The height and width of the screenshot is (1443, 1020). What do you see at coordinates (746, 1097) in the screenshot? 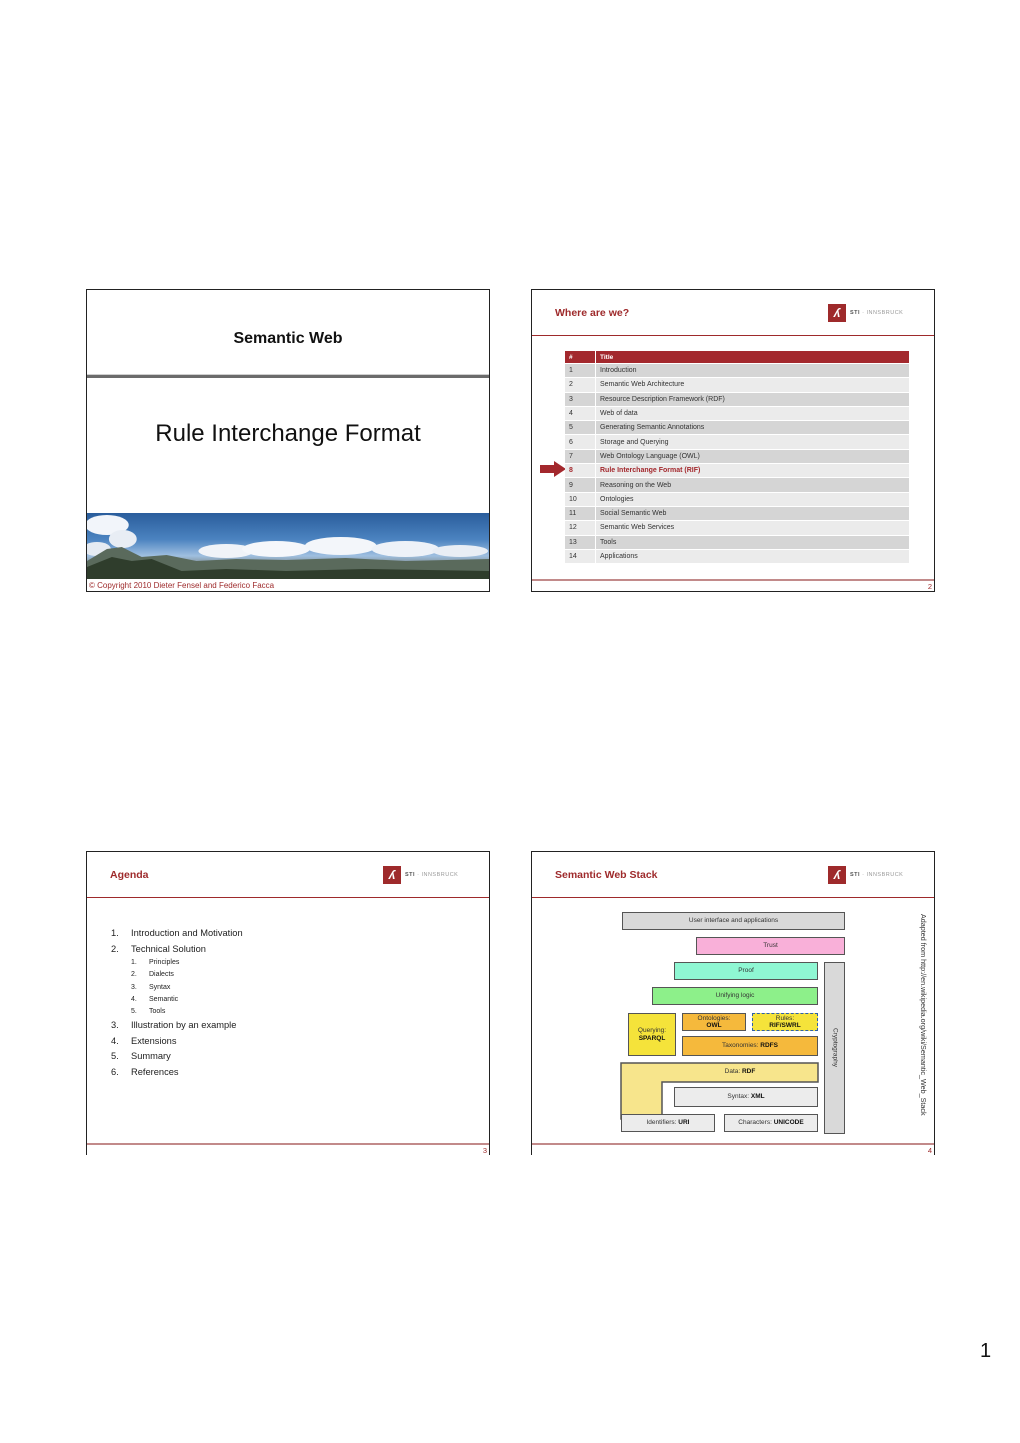
I see `layer-syntax-xml: Syntax: XML` at bounding box center [746, 1097].